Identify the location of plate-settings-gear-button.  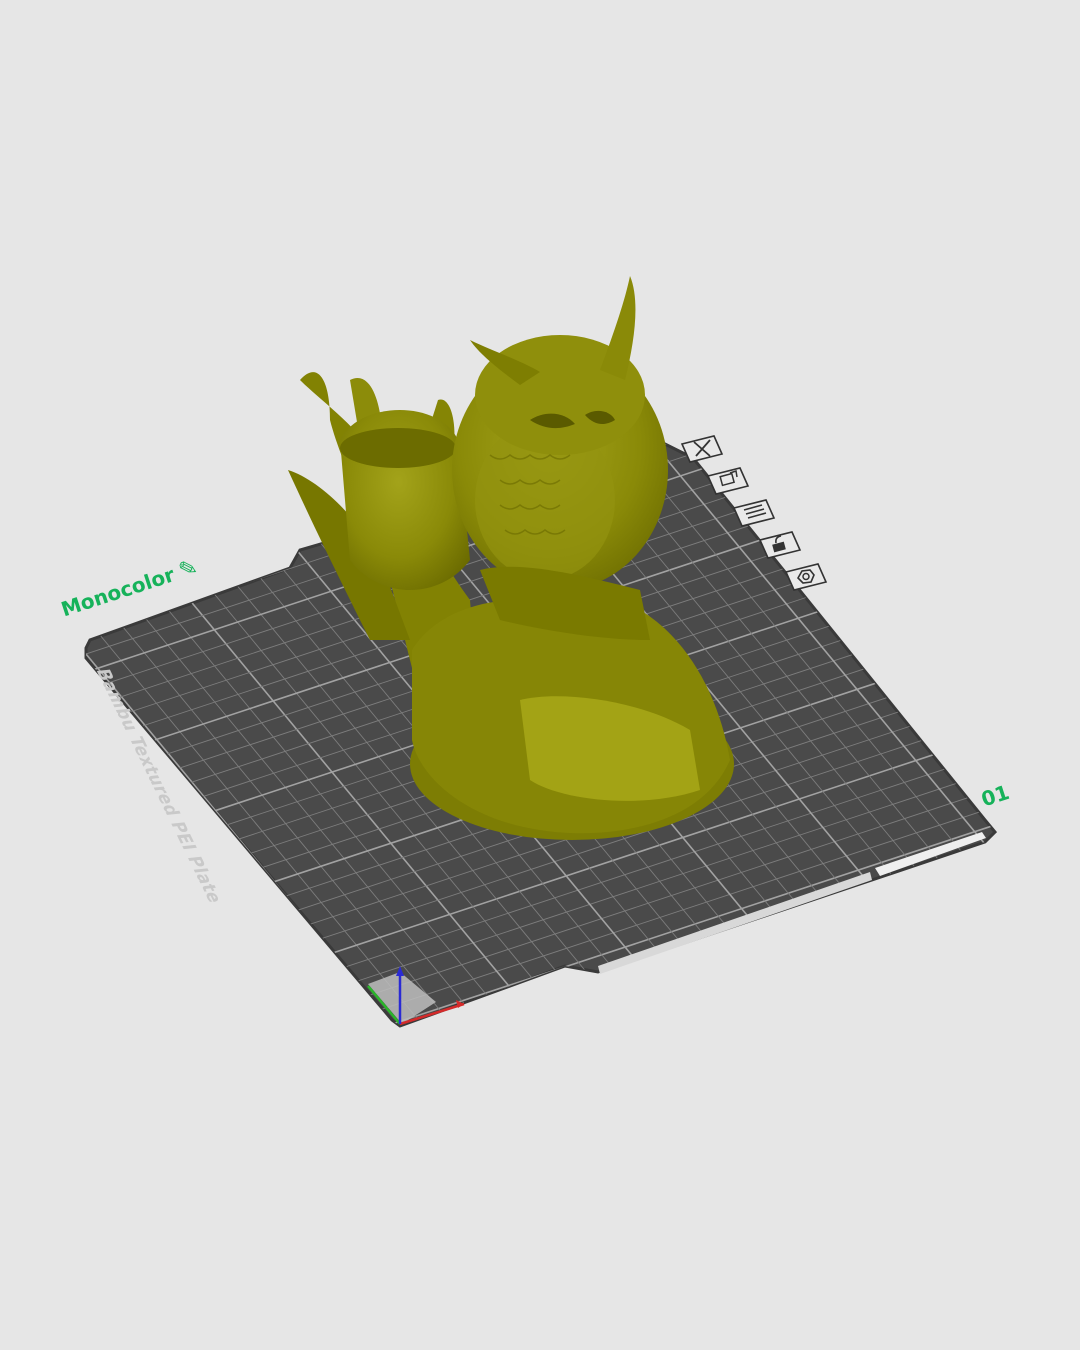
(806, 577).